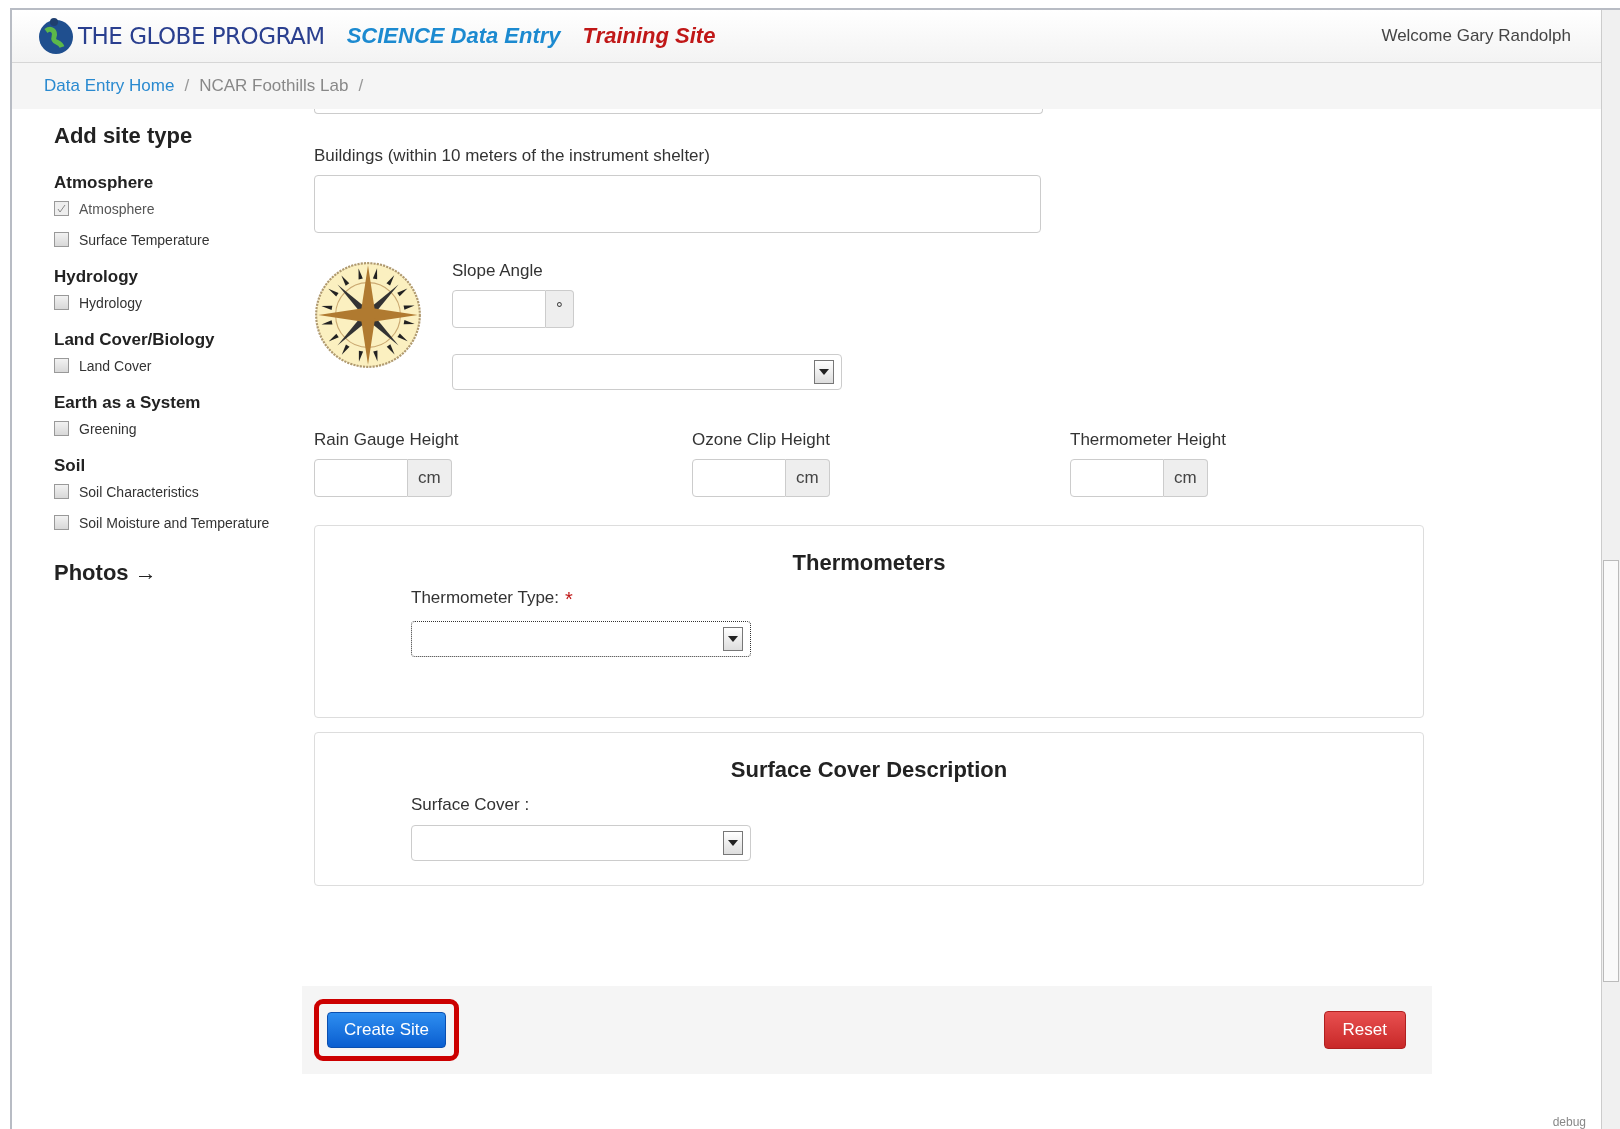 The height and width of the screenshot is (1129, 1620). Describe the element at coordinates (135, 340) in the screenshot. I see `group-heading: Land Cover/Biology` at that location.